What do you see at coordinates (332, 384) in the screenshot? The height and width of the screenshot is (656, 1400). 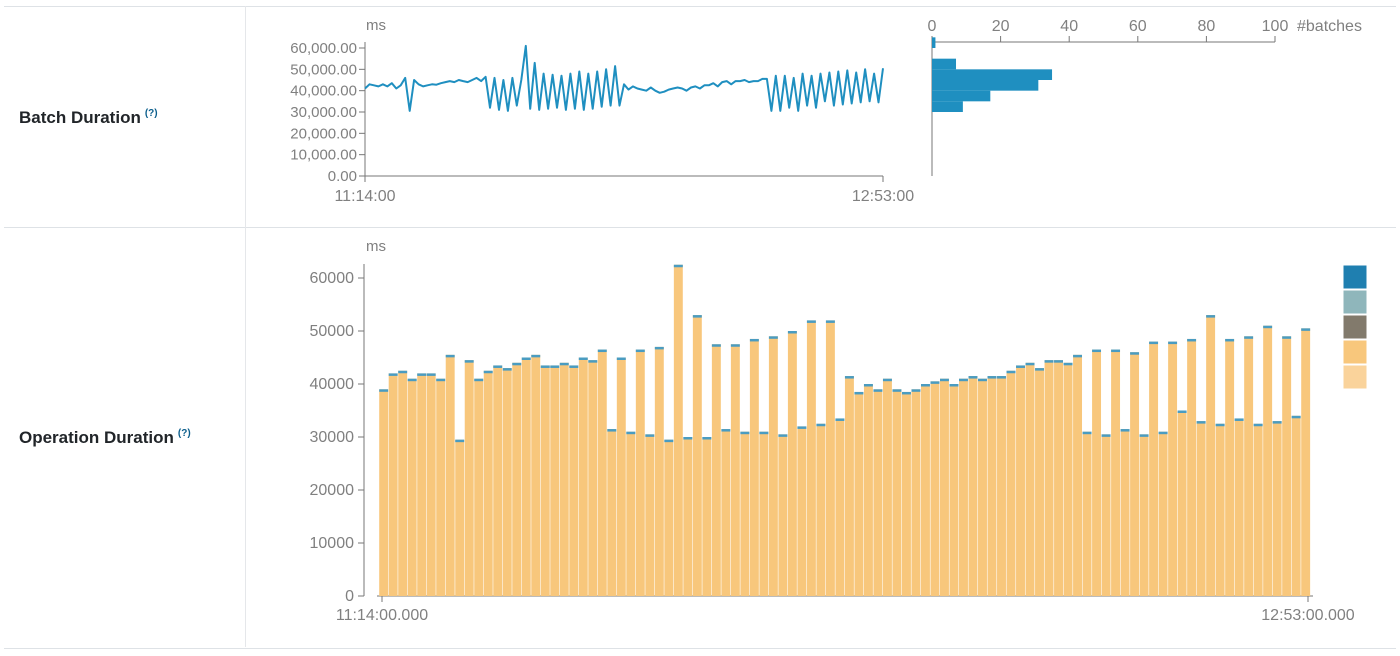 I see `bar-y-tick-label: 40000` at bounding box center [332, 384].